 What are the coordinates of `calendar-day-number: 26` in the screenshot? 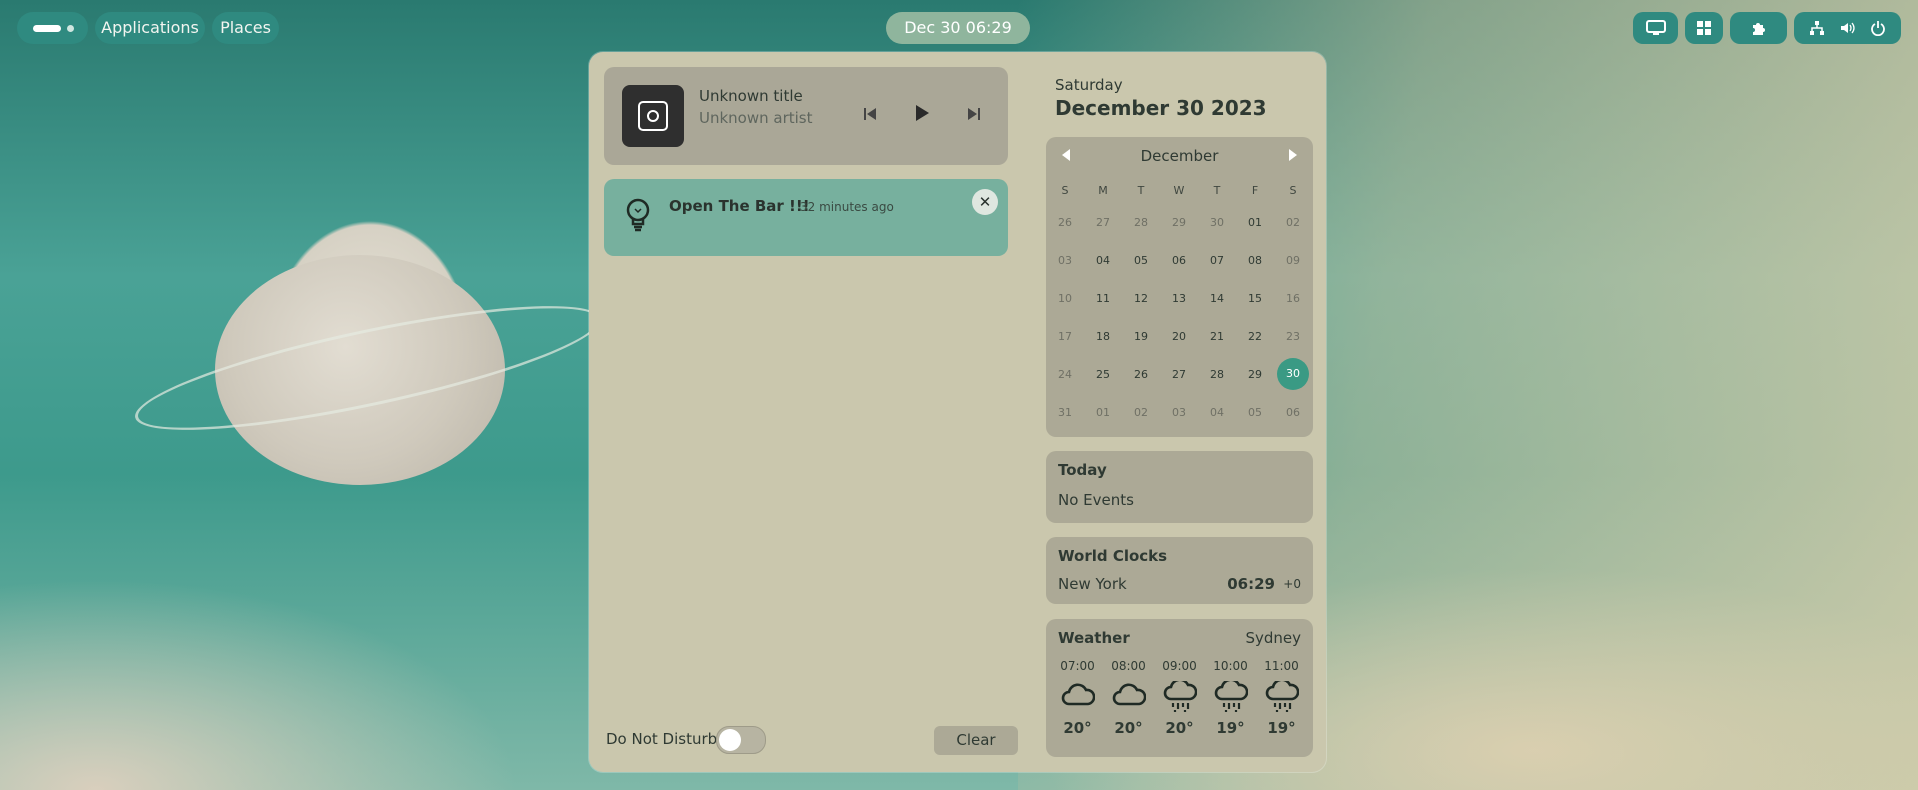 It's located at (1141, 374).